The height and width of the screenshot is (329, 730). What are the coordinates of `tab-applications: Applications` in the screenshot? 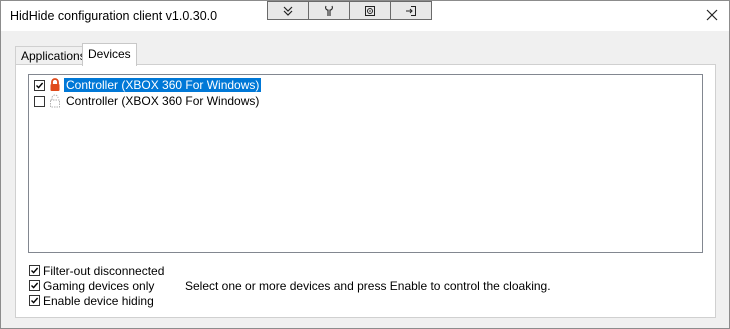 It's located at (53, 55).